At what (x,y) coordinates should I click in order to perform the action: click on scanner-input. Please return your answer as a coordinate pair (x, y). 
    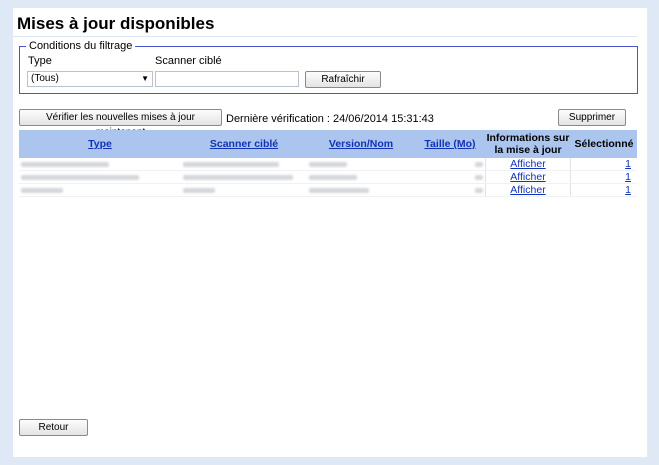
    Looking at the image, I should click on (227, 79).